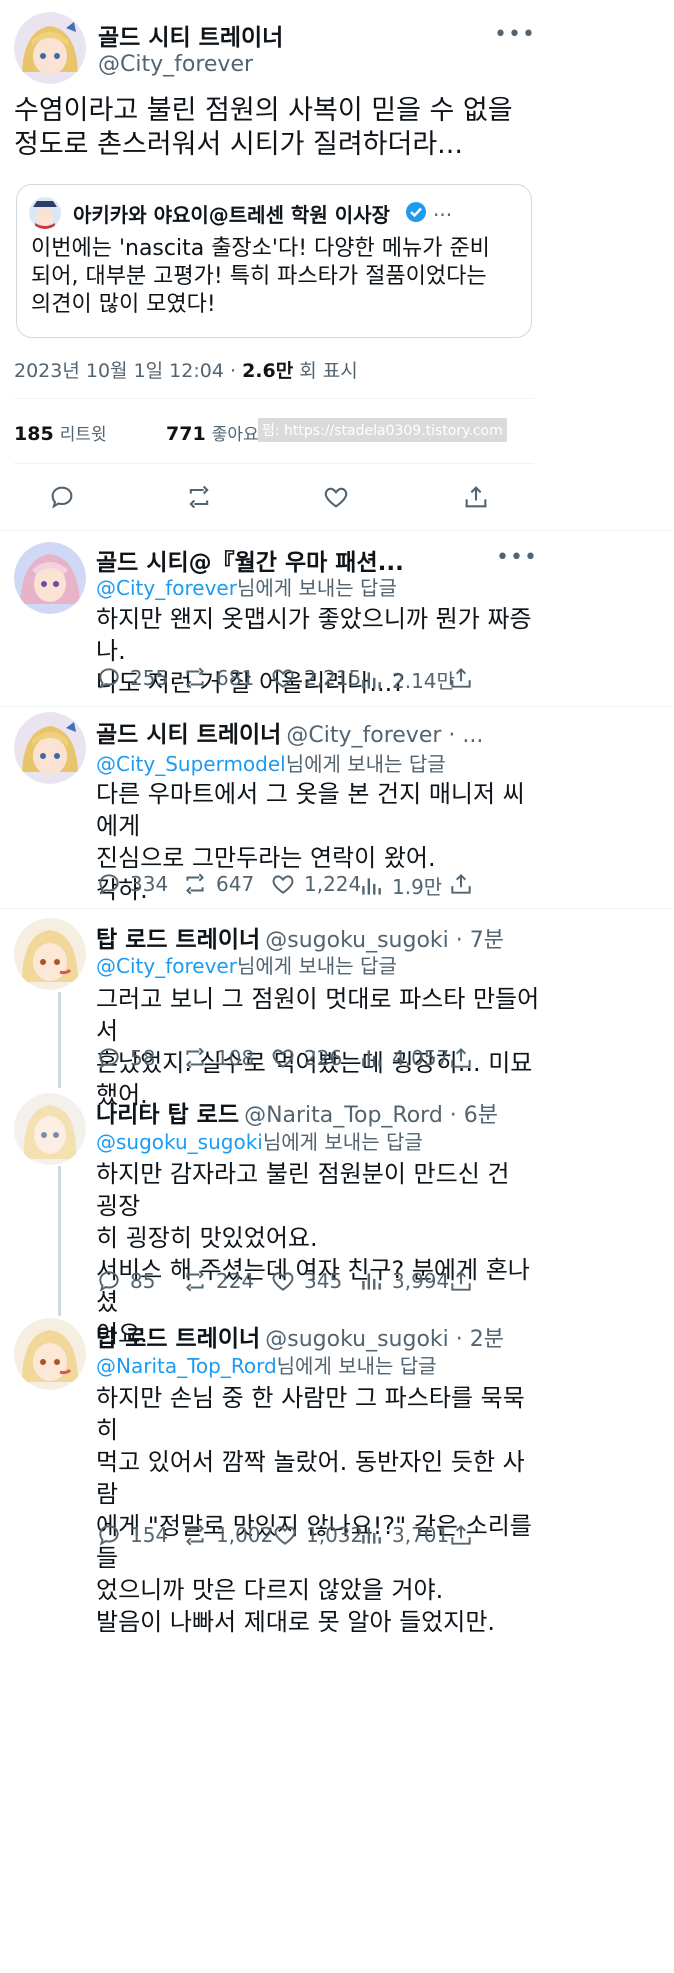 This screenshot has height=1973, width=674. What do you see at coordinates (416, 214) in the screenshot?
I see `verified-icon` at bounding box center [416, 214].